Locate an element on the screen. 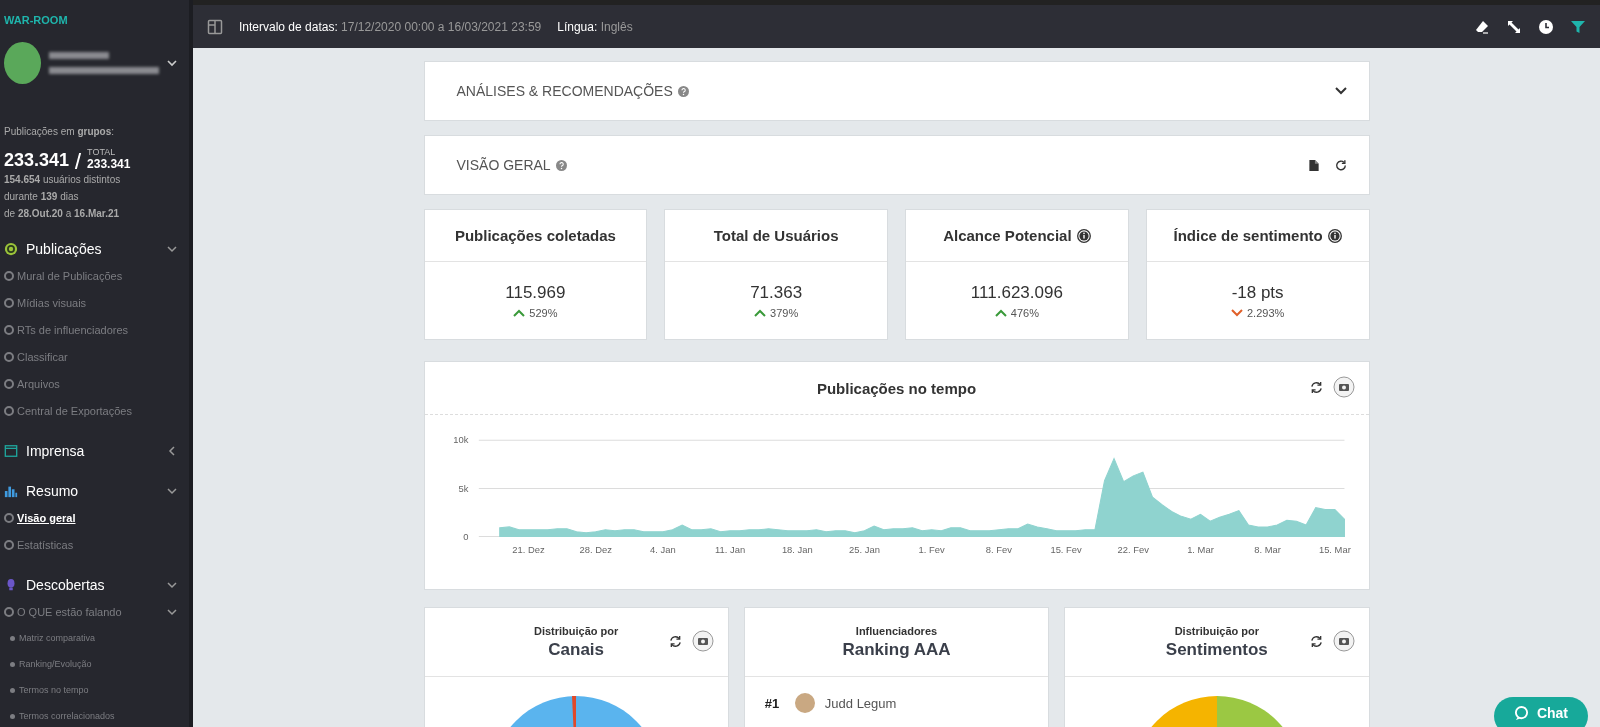 The width and height of the screenshot is (1600, 727). nav-item: Visão geral is located at coordinates (96, 517).